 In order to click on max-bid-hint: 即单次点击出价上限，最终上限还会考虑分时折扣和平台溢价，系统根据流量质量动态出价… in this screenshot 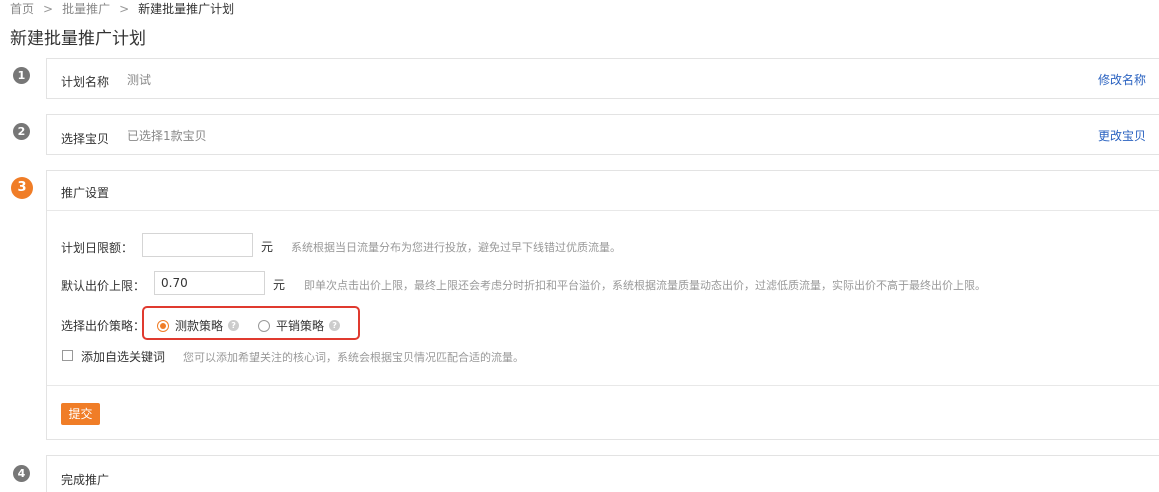, I will do `click(645, 285)`.